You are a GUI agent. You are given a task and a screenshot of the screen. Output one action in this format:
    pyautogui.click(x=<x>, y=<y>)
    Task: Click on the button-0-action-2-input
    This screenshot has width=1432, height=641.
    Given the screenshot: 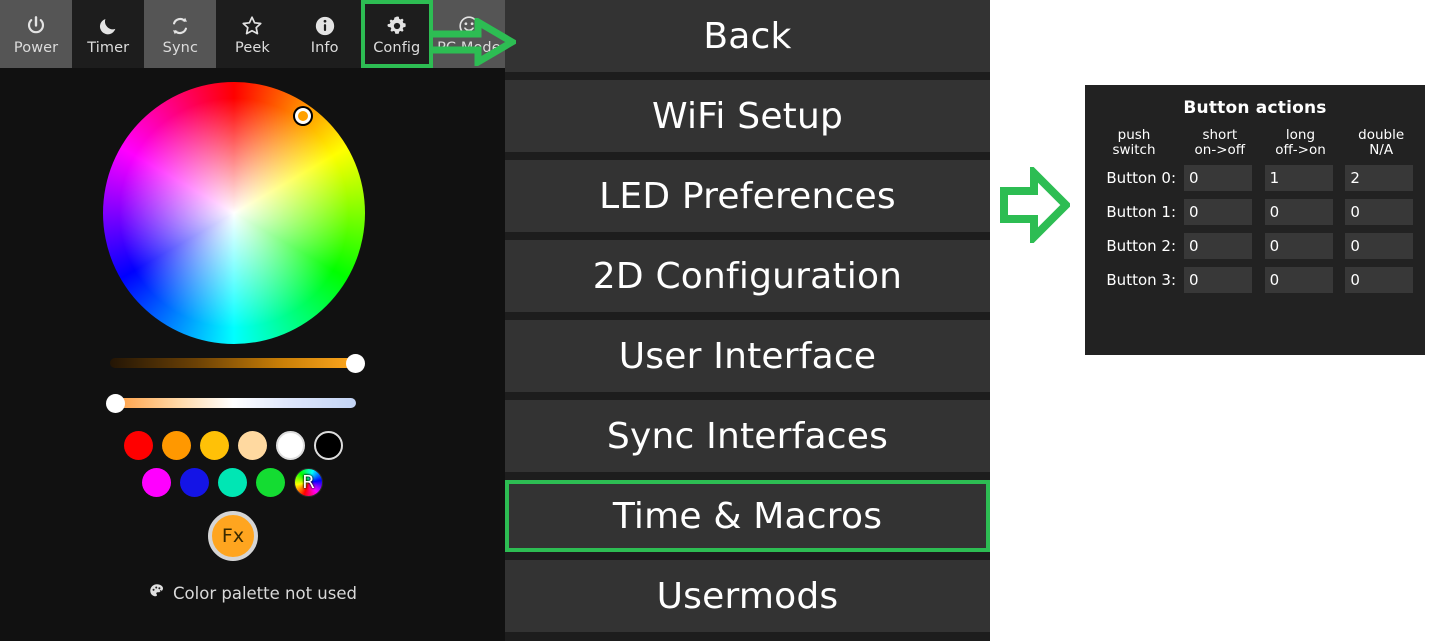 What is the action you would take?
    pyautogui.click(x=1379, y=178)
    